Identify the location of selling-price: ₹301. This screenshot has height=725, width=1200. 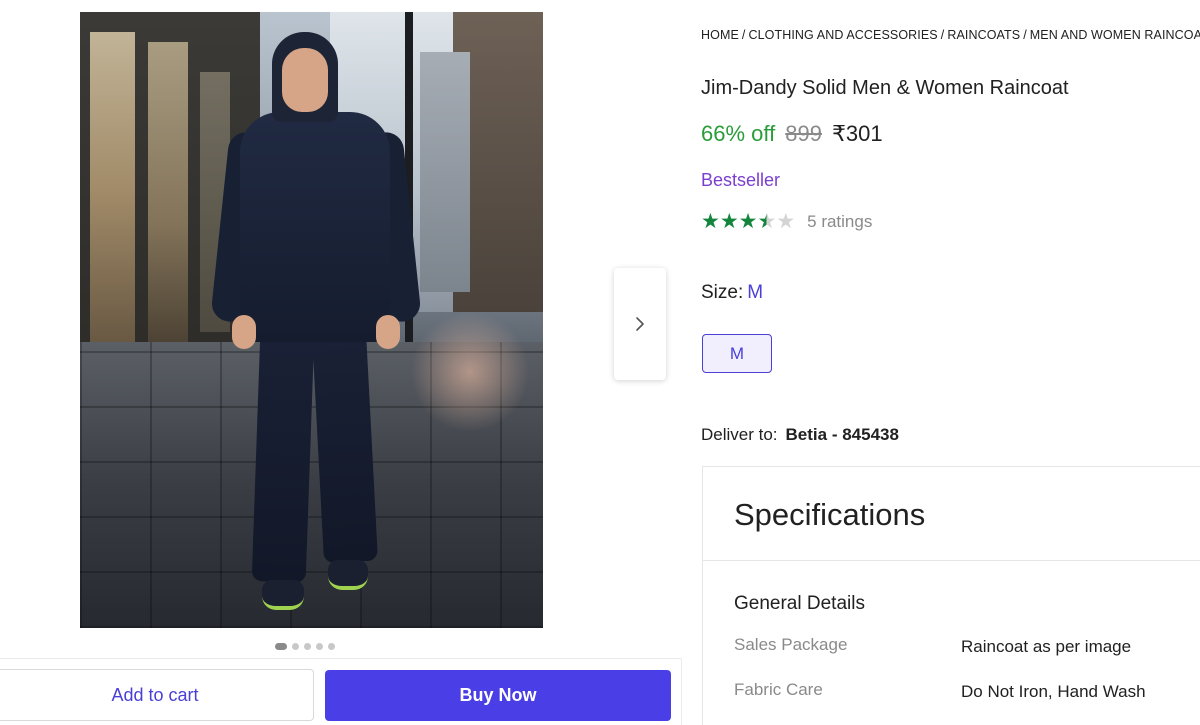
(857, 133).